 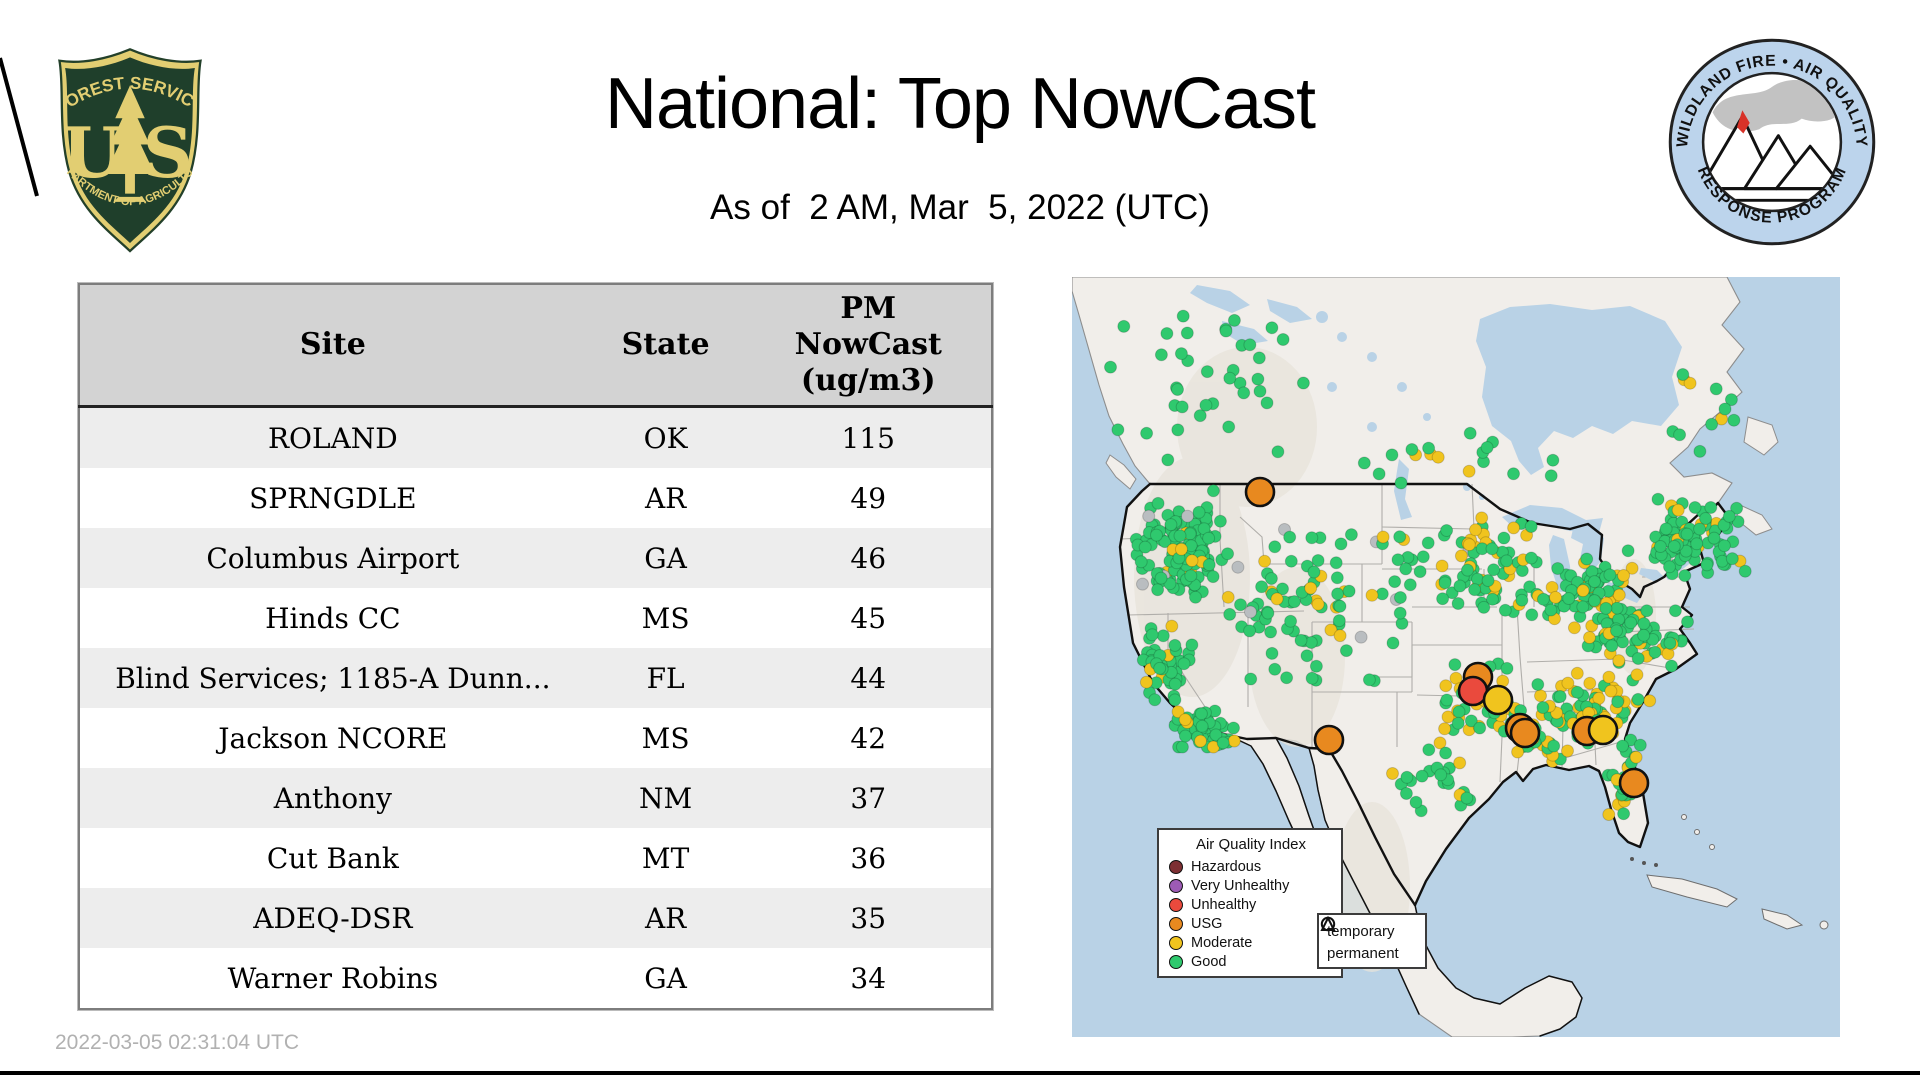 I want to click on site-cell: Warner Robins, so click(x=332, y=978).